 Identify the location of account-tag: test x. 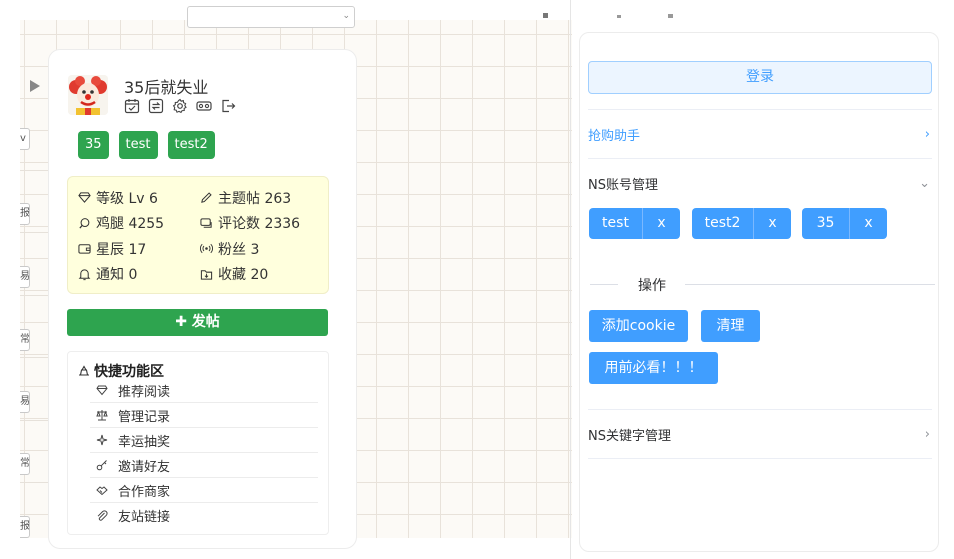
(634, 223).